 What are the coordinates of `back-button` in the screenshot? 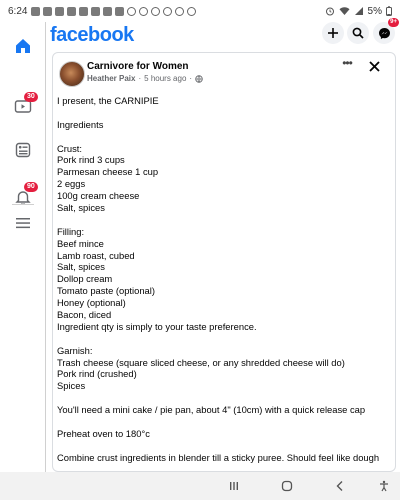 It's located at (340, 486).